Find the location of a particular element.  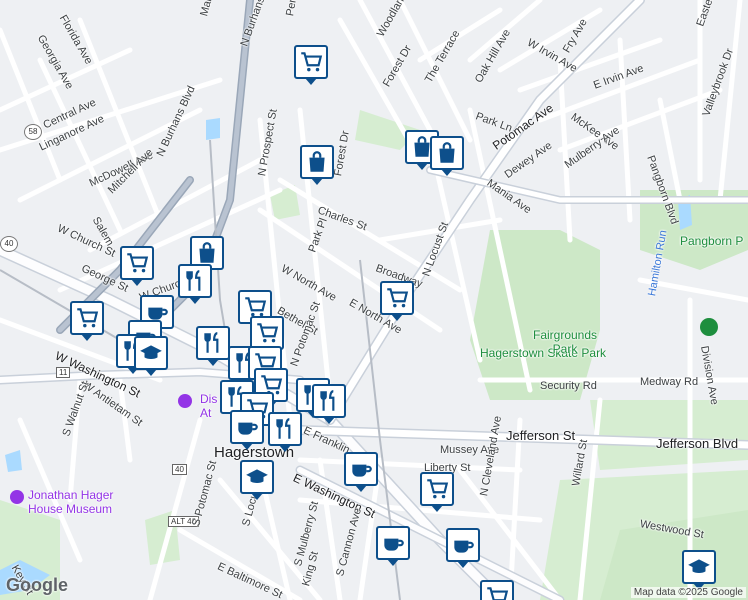

street-label: Security Rd is located at coordinates (568, 386).